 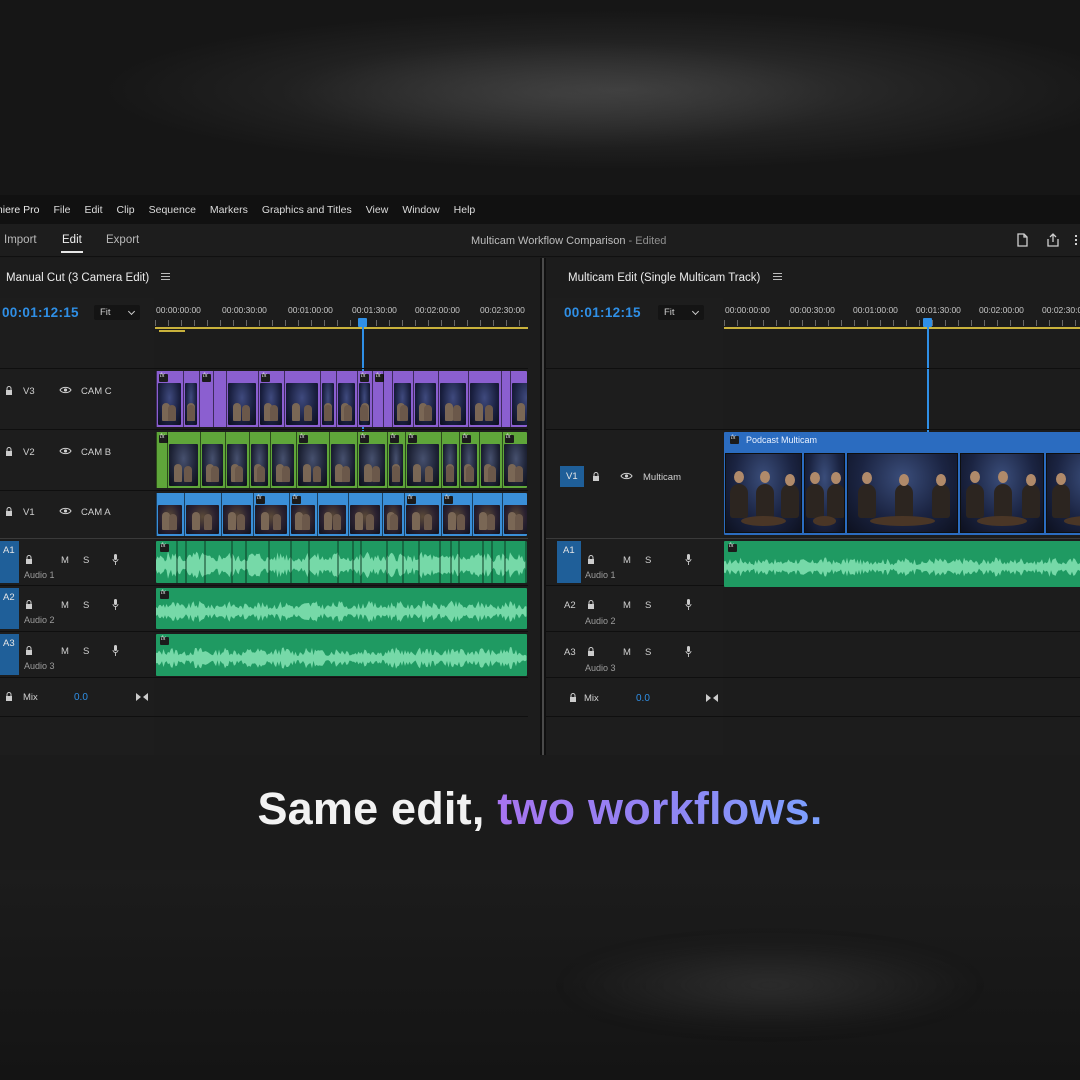 I want to click on target-a3: A3, so click(x=9, y=654).